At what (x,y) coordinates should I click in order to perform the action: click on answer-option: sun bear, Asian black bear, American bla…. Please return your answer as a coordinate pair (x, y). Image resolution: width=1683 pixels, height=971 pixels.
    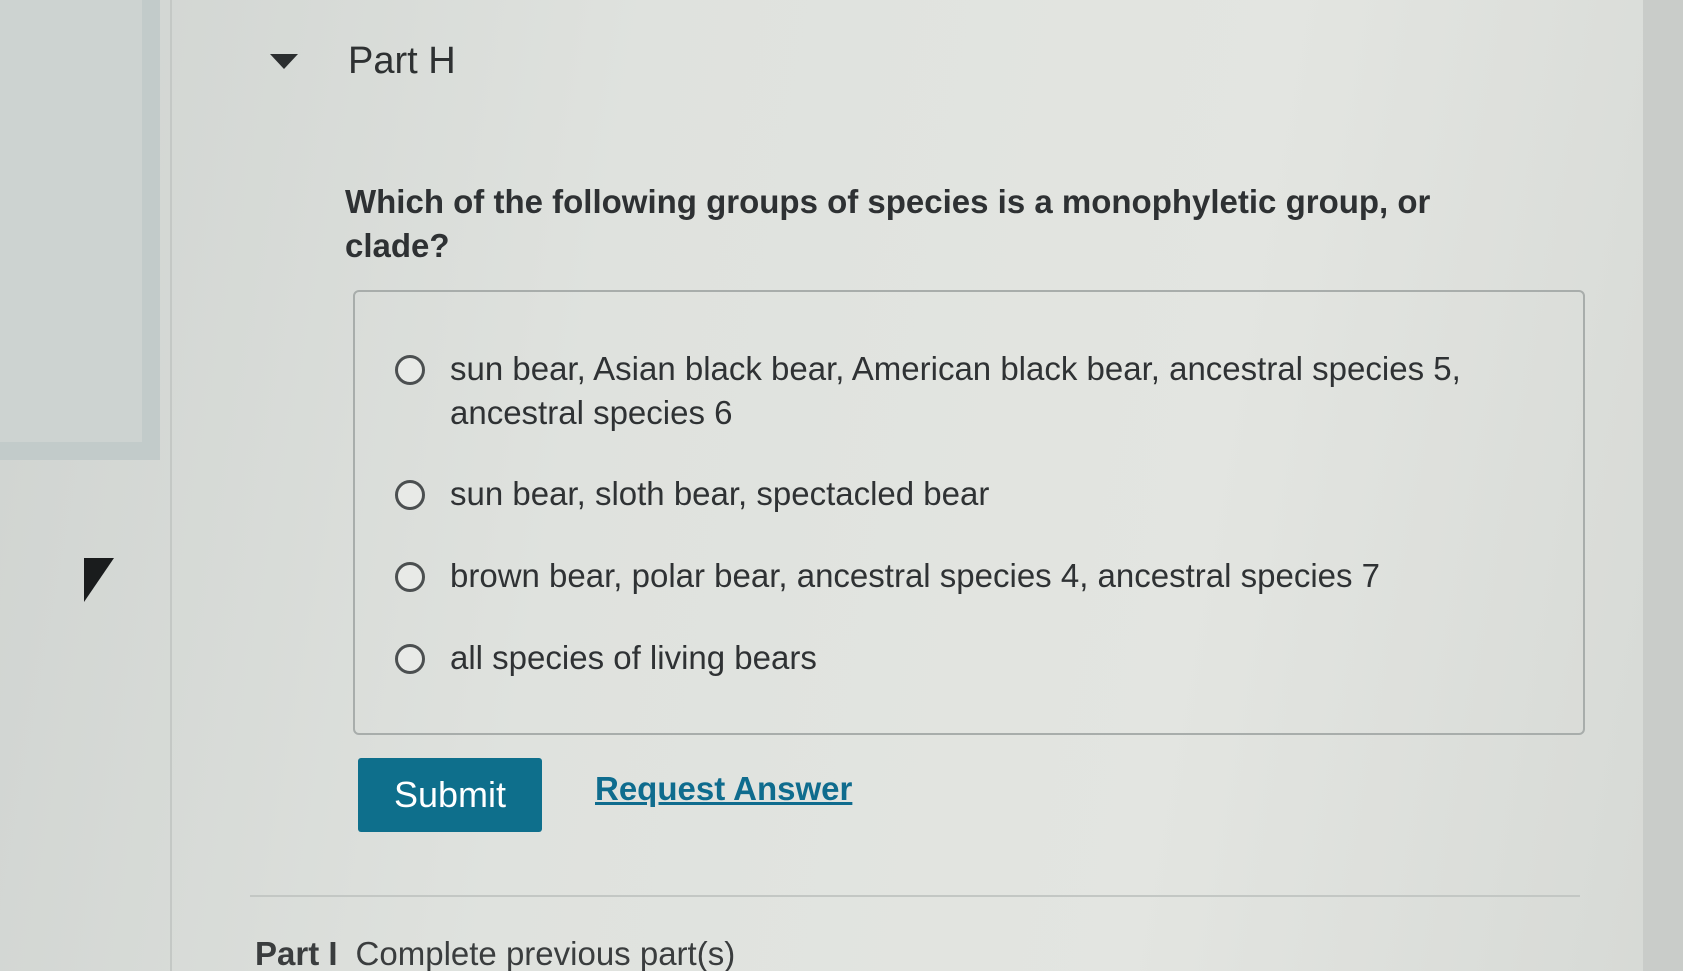
    Looking at the image, I should click on (972, 391).